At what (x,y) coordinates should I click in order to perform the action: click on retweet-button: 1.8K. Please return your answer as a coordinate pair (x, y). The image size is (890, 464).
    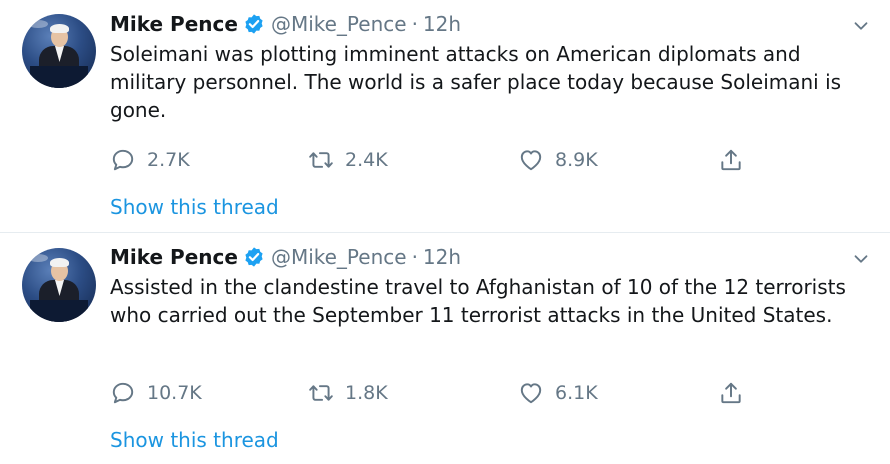
    Looking at the image, I should click on (348, 393).